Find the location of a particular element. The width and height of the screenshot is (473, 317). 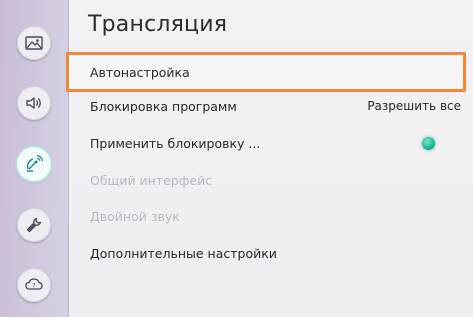

menu-item-program-lock: Блокировка программ Разрешить все is located at coordinates (271, 106).